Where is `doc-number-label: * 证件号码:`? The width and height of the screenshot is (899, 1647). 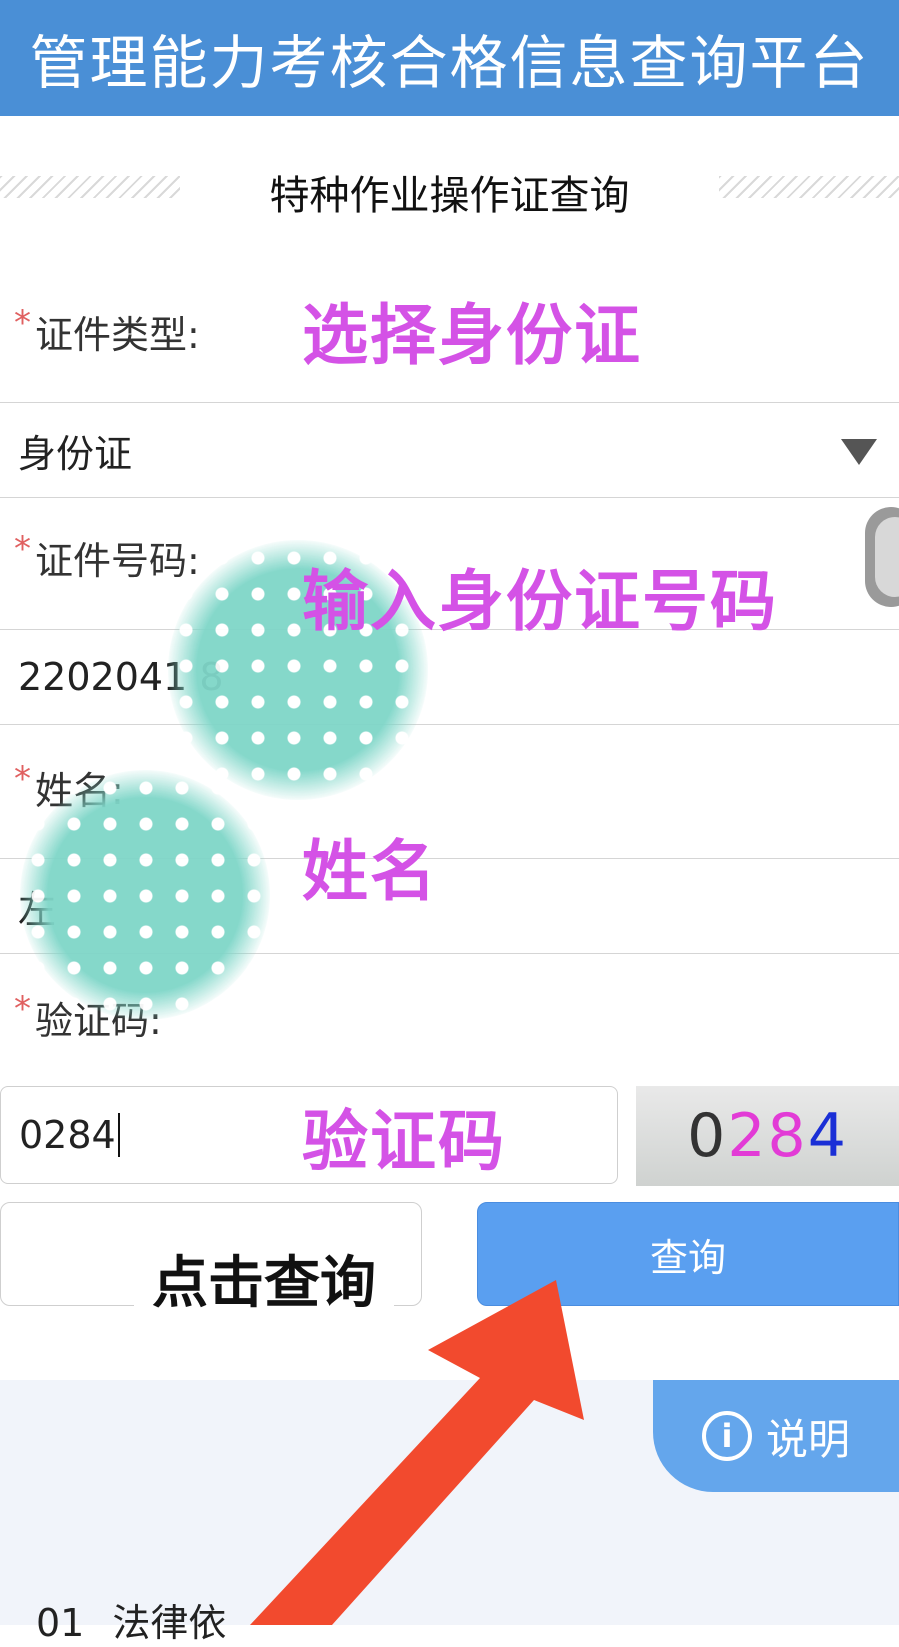
doc-number-label: * 证件号码: is located at coordinates (107, 557).